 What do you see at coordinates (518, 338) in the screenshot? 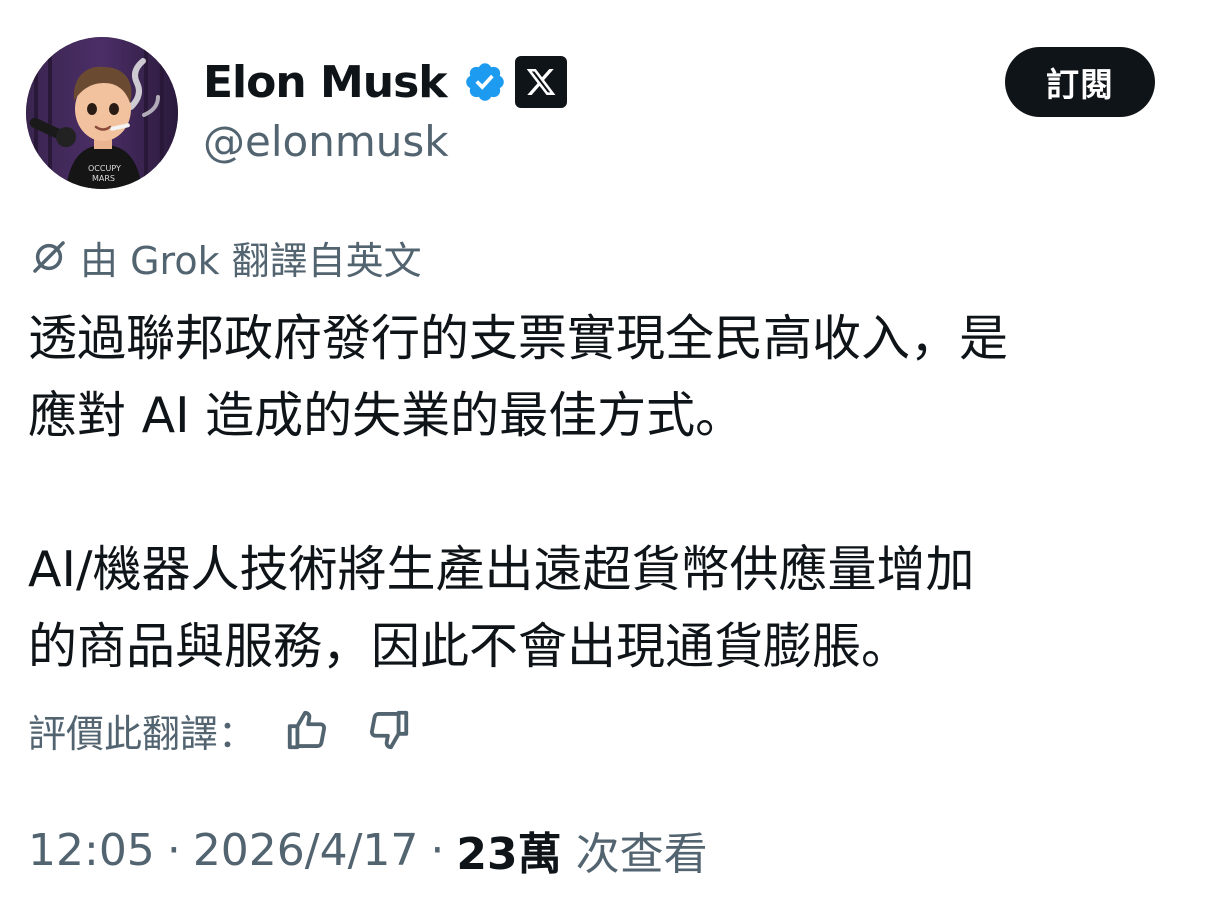
I see `tweet-line: 透過聯邦政府發行的支票實現全民高收入，是` at bounding box center [518, 338].